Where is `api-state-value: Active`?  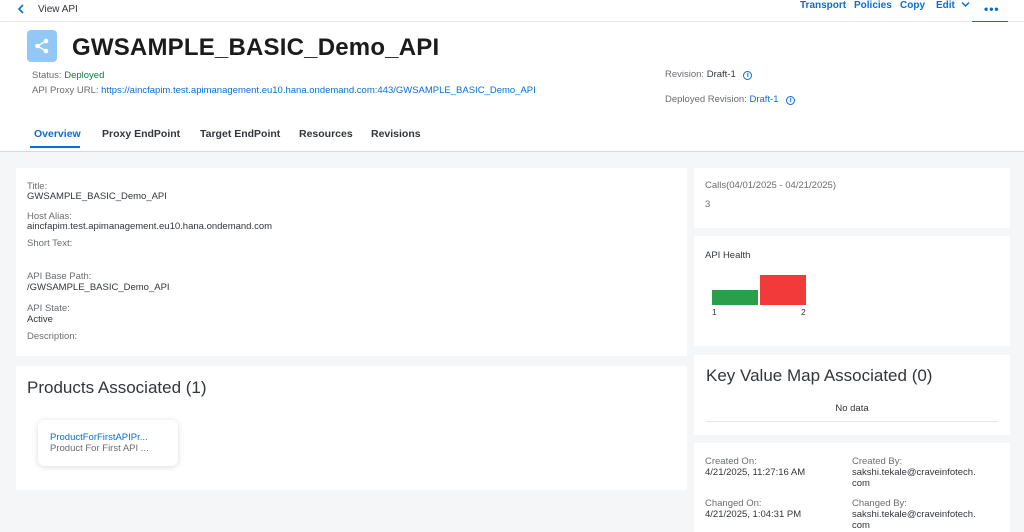
api-state-value: Active is located at coordinates (40, 319).